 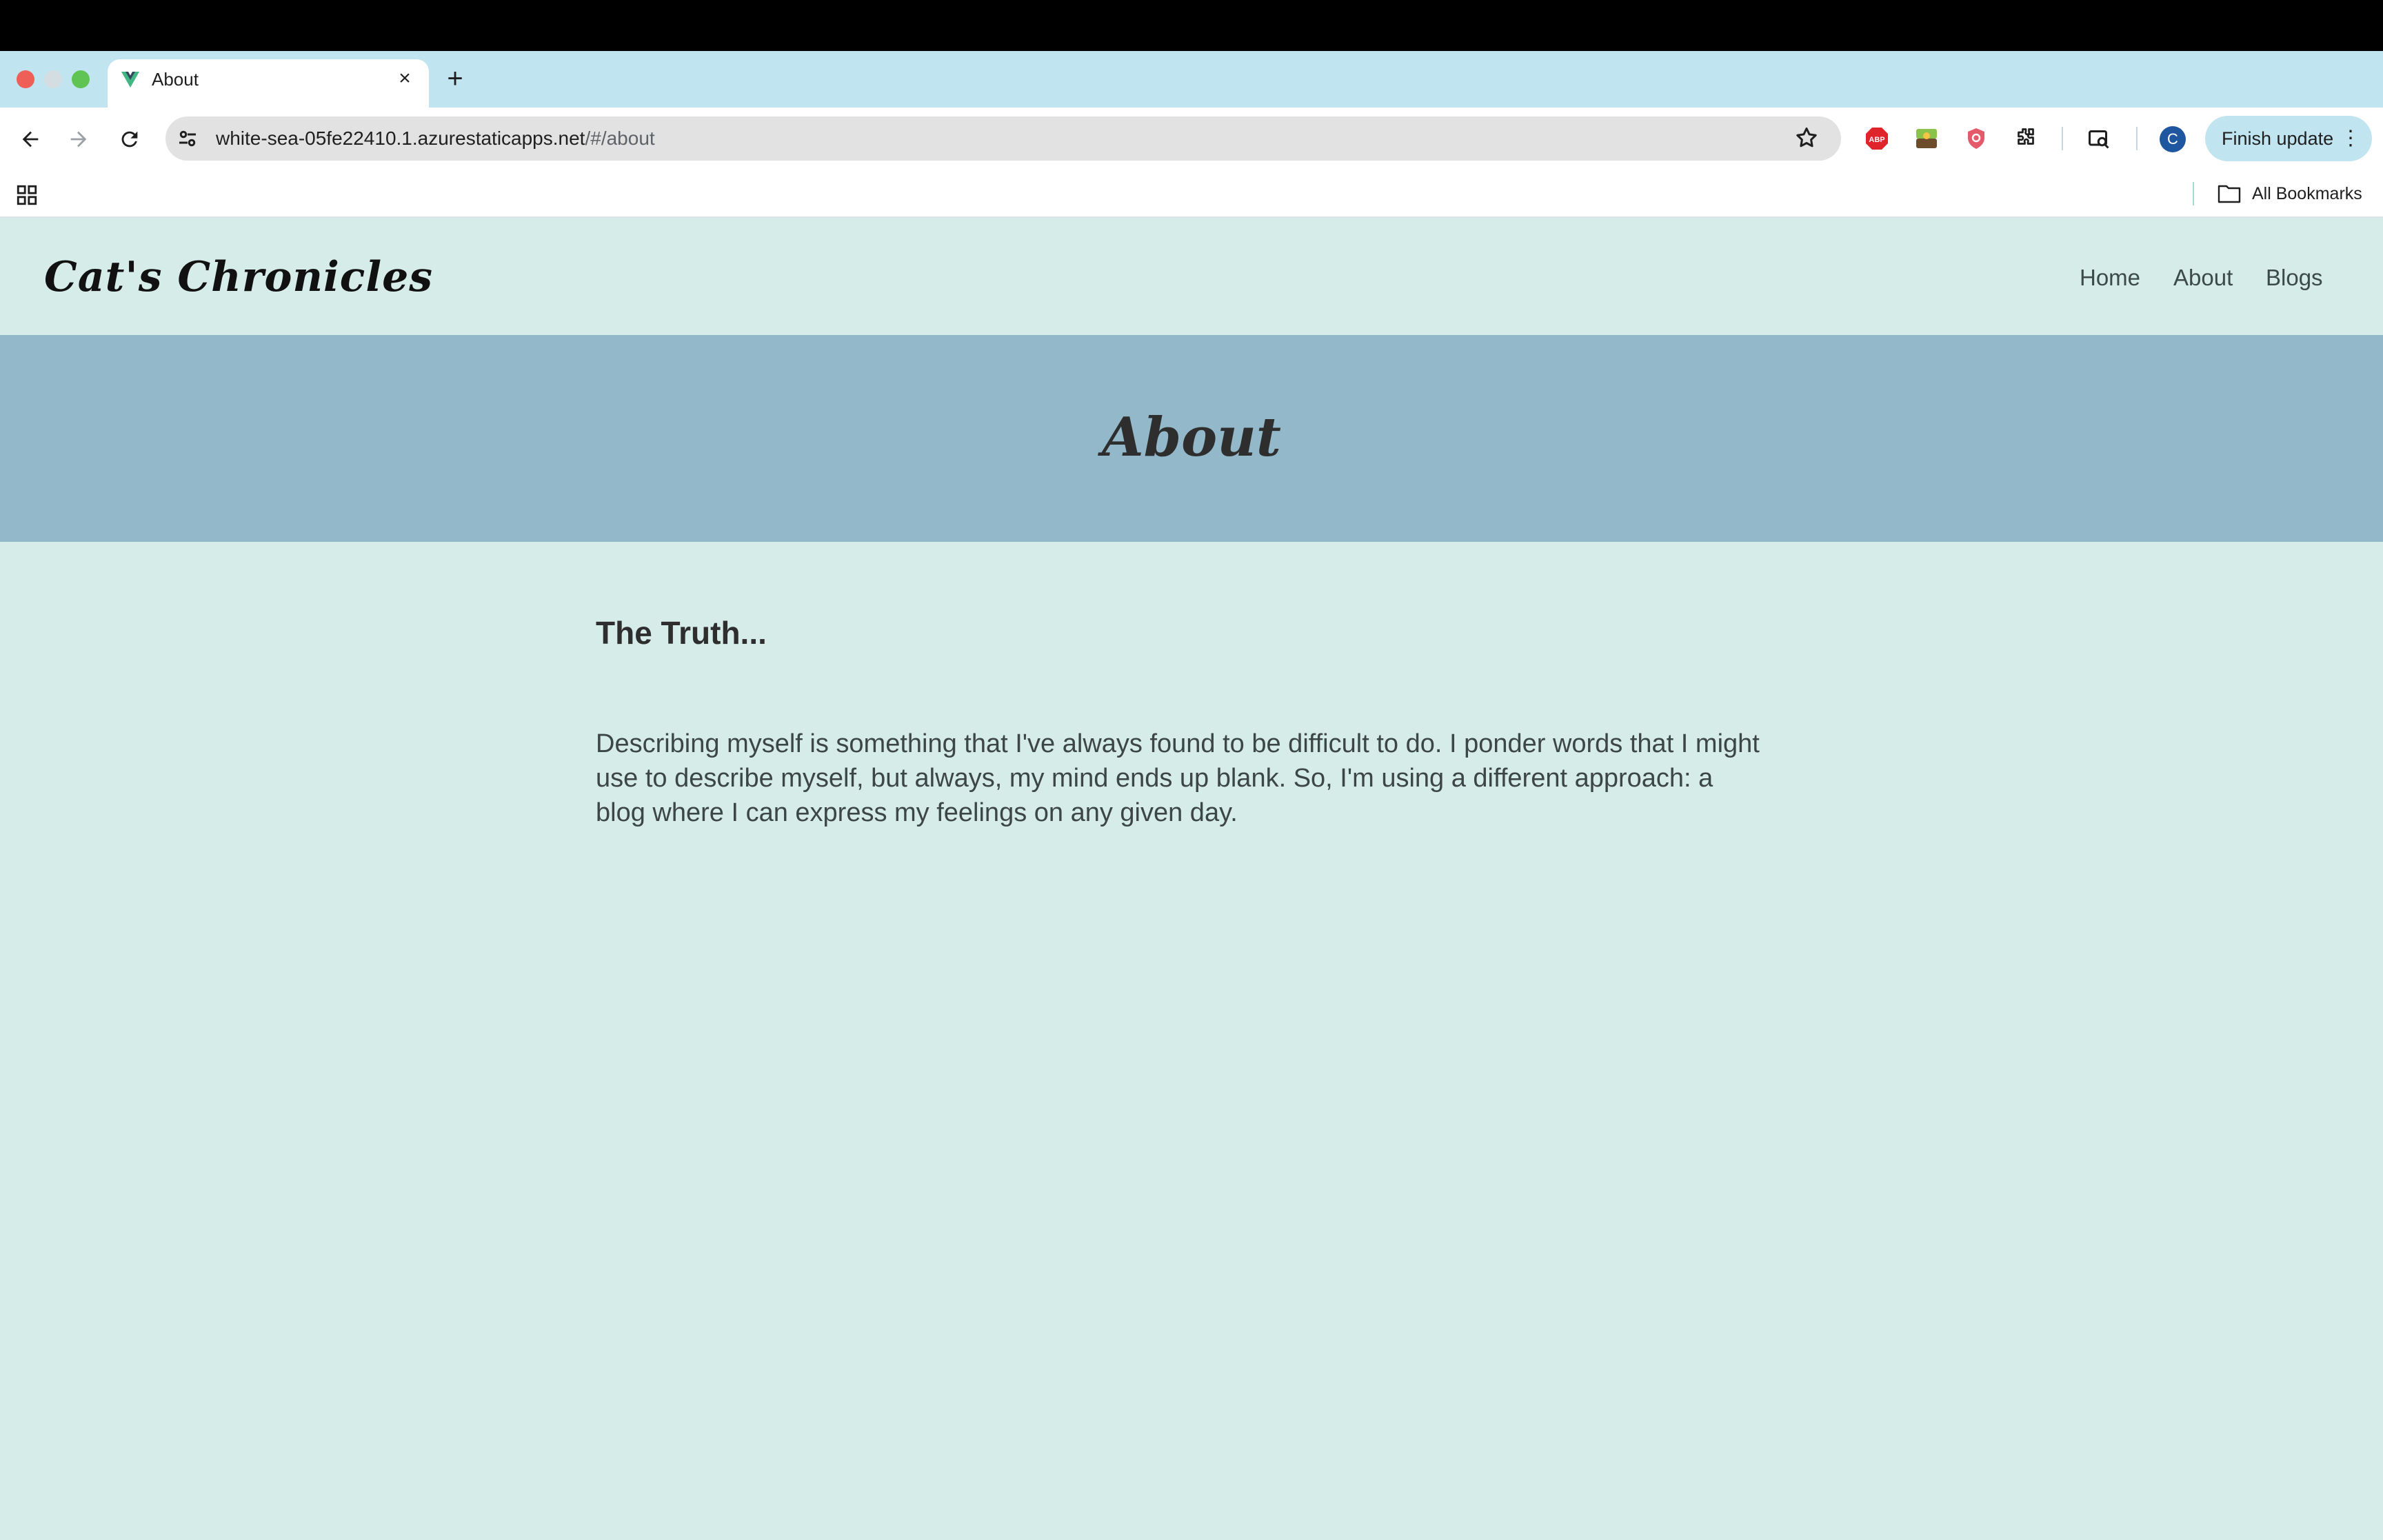 What do you see at coordinates (1806, 138) in the screenshot?
I see `star-icon` at bounding box center [1806, 138].